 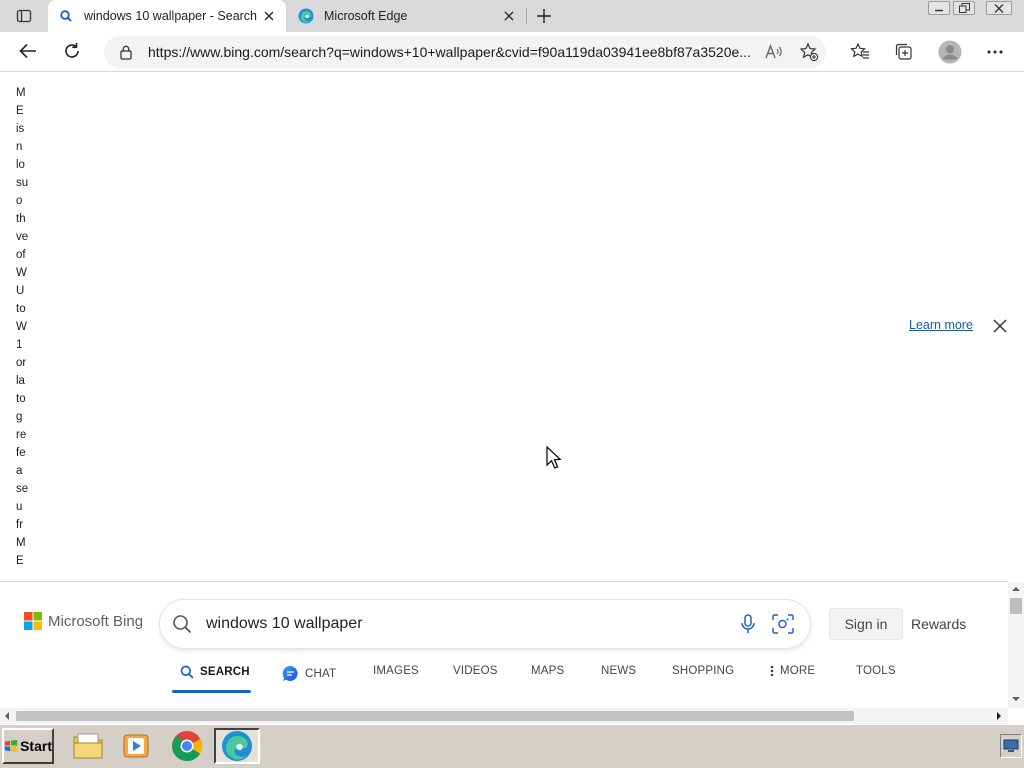 I want to click on taskbar-google-chrome, so click(x=187, y=746).